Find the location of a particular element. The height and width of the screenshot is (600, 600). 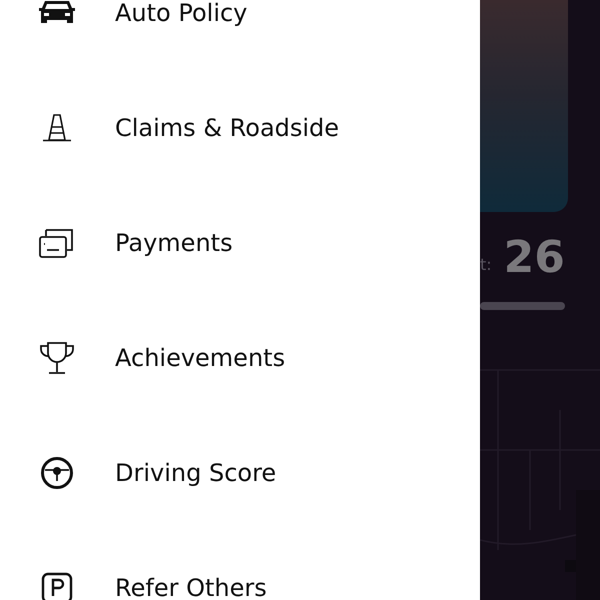

badge-icon is located at coordinates (57, 586).